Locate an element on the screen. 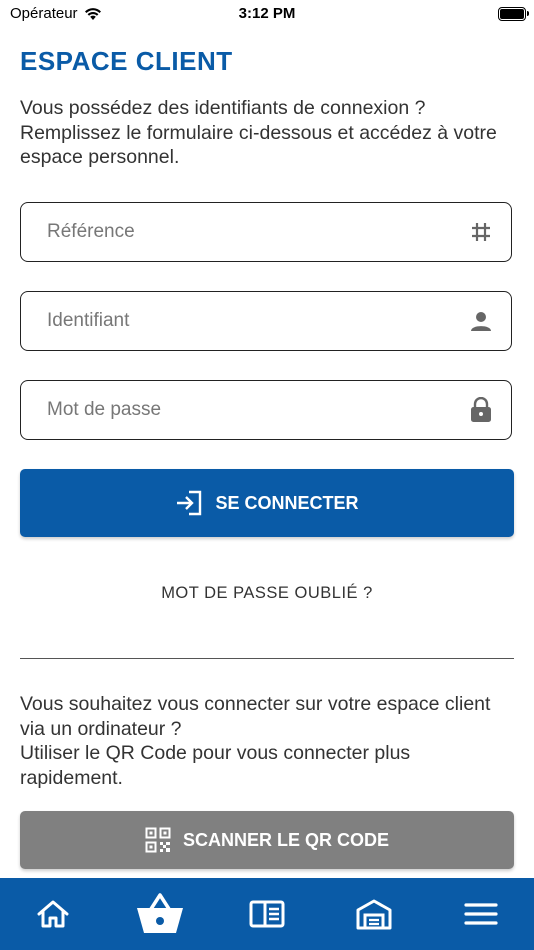 This screenshot has width=534, height=950. password-input is located at coordinates (257, 410).